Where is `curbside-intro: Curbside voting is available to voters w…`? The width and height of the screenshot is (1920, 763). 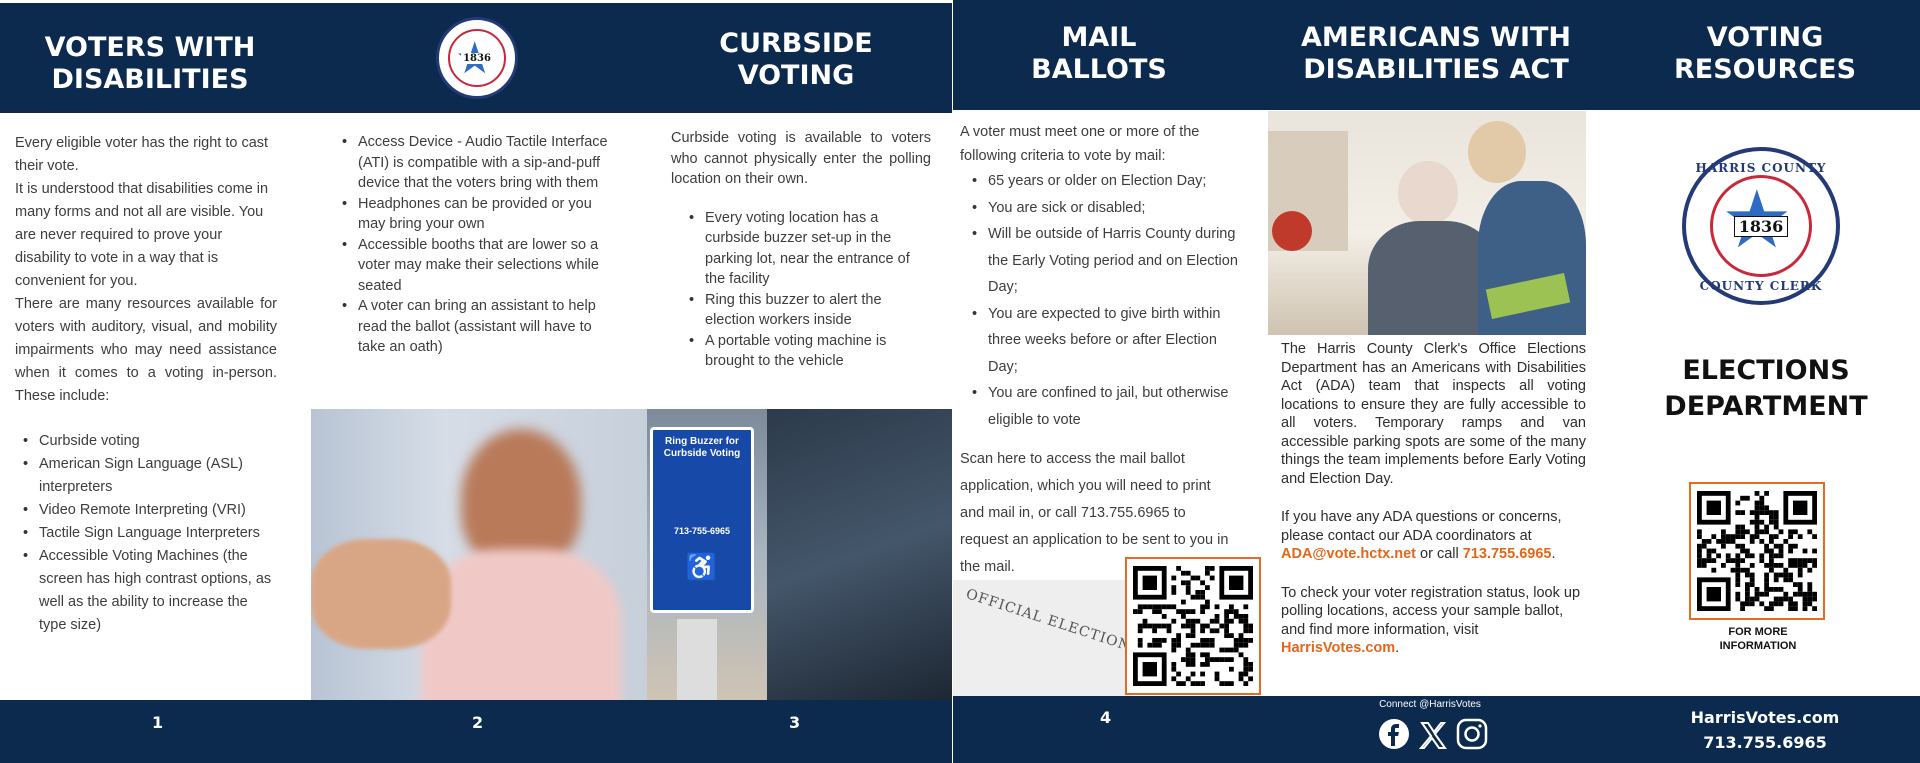
curbside-intro: Curbside voting is available to voters w… is located at coordinates (801, 158).